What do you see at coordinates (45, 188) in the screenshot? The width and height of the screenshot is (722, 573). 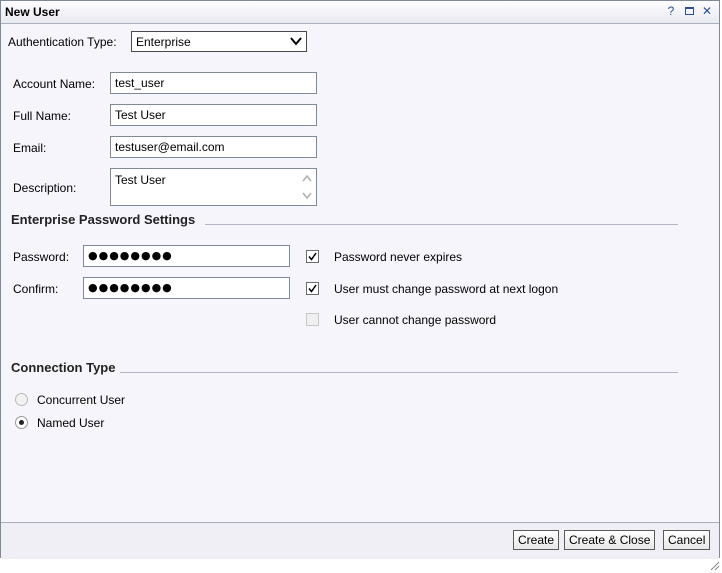 I see `description-label: Description:` at bounding box center [45, 188].